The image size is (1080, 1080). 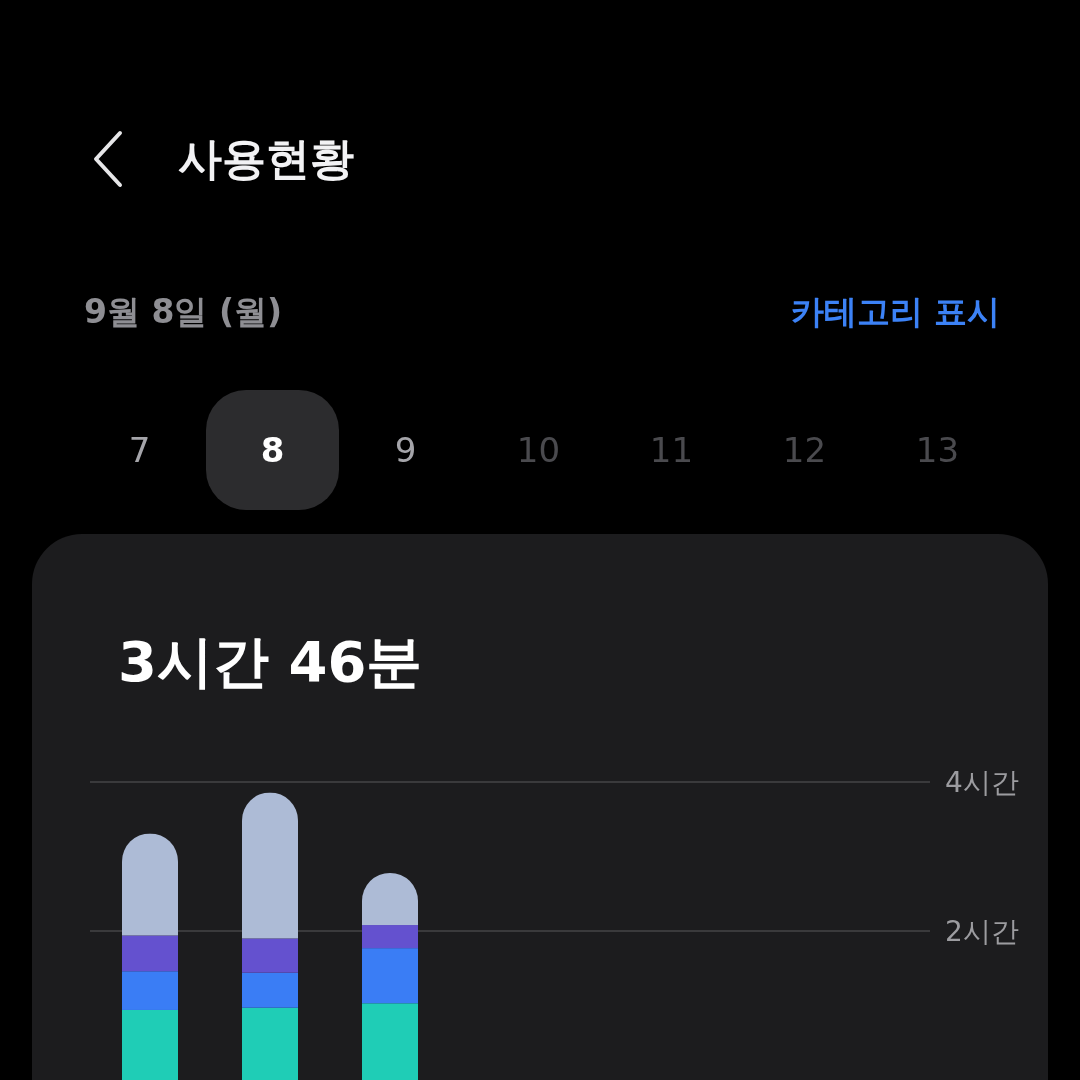 I want to click on day-tab: 7, so click(x=139, y=450).